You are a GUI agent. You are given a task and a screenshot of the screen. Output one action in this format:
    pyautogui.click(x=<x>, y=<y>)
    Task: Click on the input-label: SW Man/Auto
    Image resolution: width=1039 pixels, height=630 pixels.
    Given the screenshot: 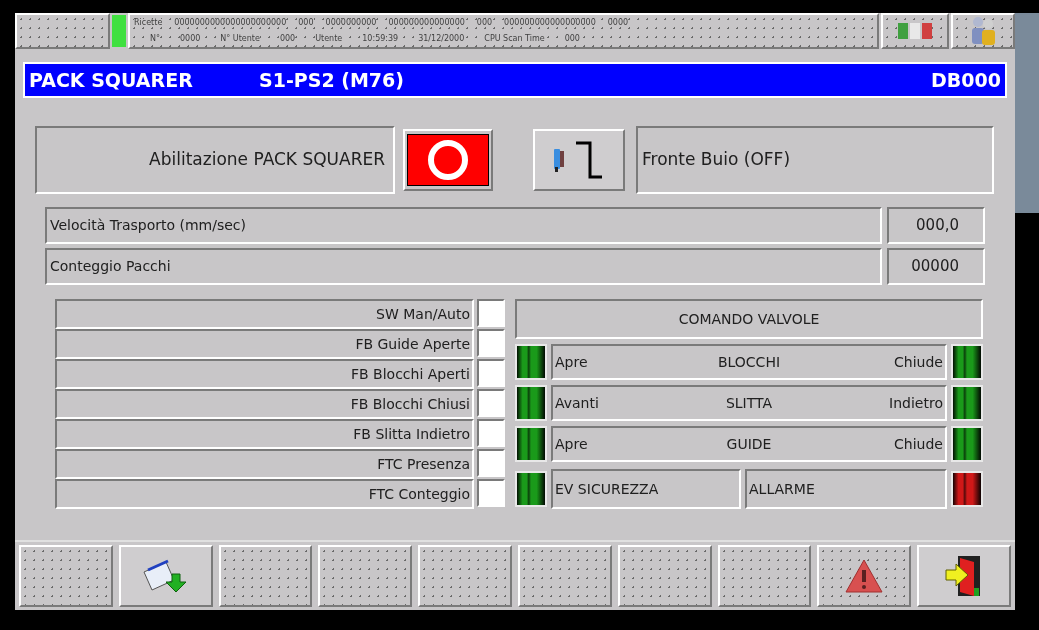 What is the action you would take?
    pyautogui.click(x=264, y=314)
    